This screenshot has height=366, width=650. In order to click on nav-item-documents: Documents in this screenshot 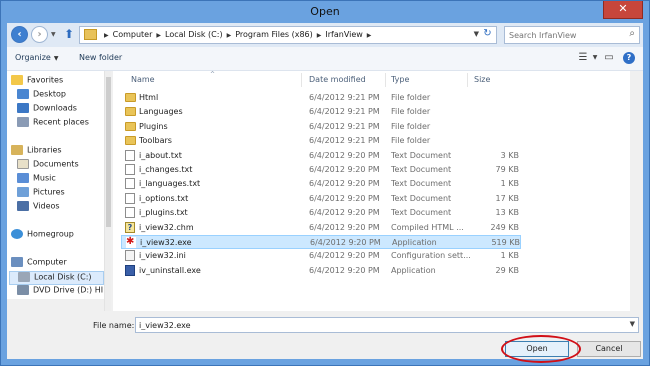, I will do `click(63, 166)`.